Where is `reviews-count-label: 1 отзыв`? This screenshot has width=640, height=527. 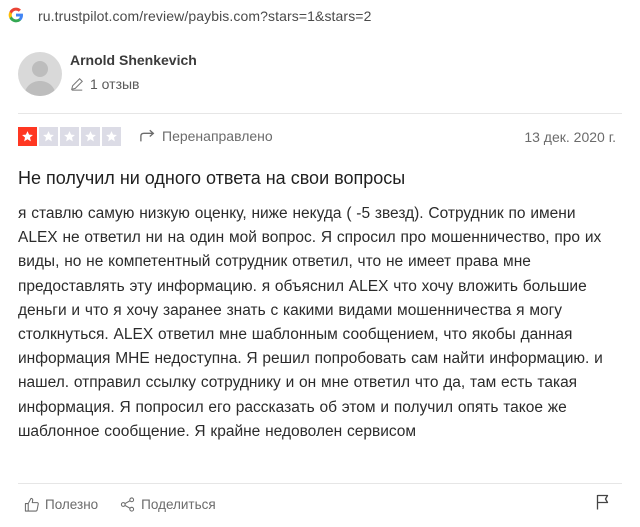
reviews-count-label: 1 отзыв is located at coordinates (115, 84).